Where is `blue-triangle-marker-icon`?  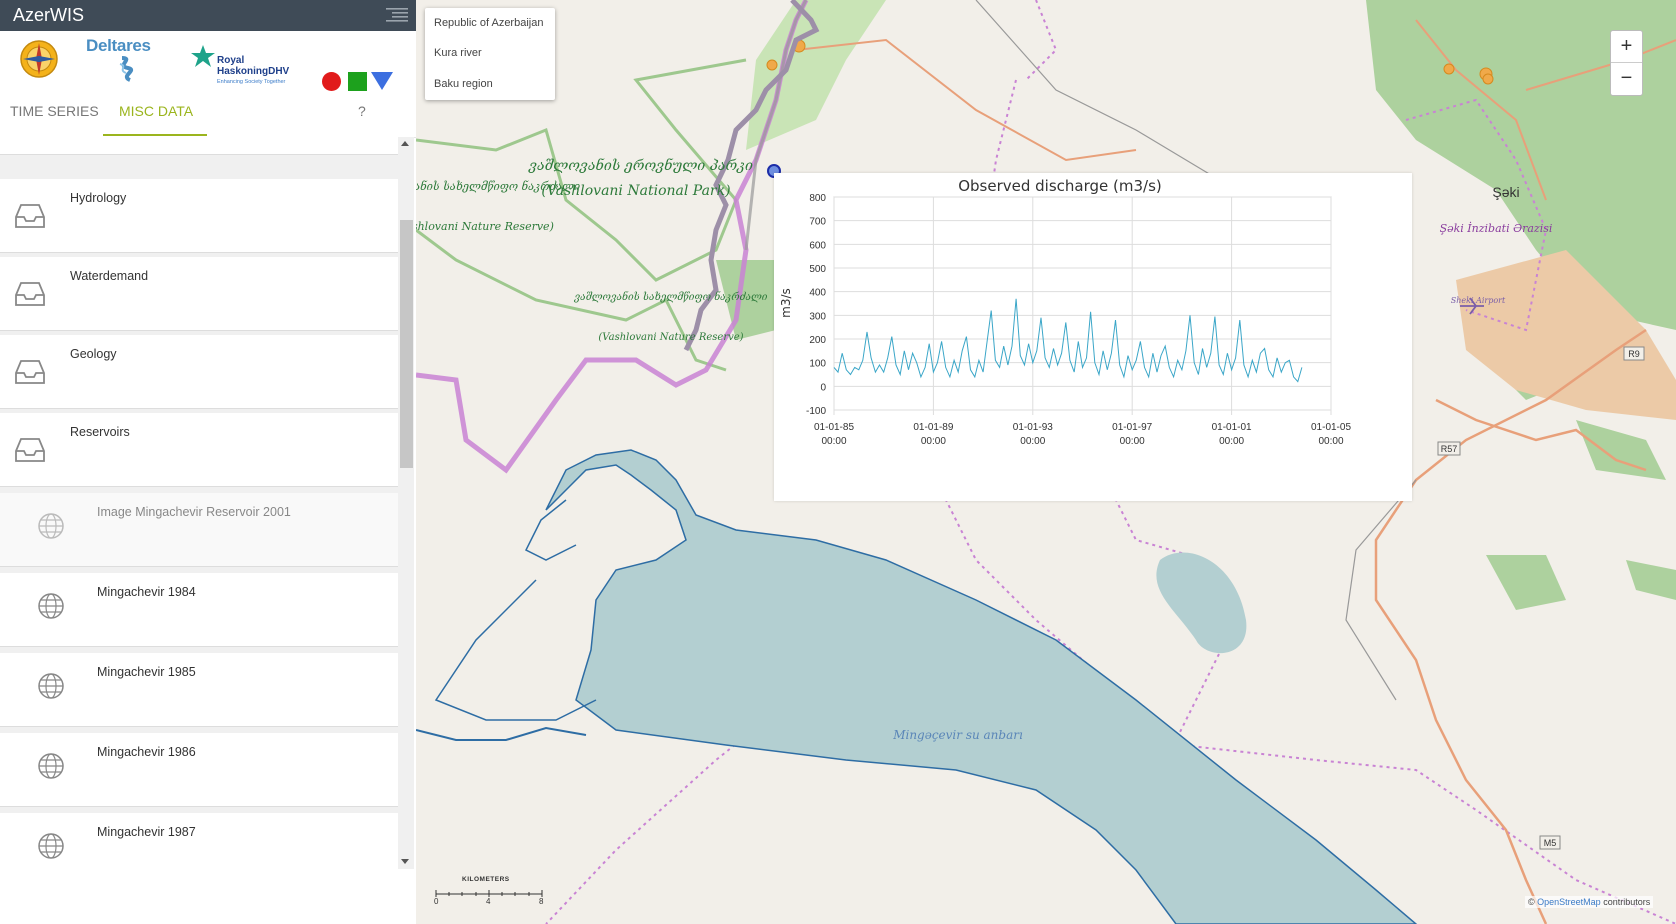
blue-triangle-marker-icon is located at coordinates (382, 81).